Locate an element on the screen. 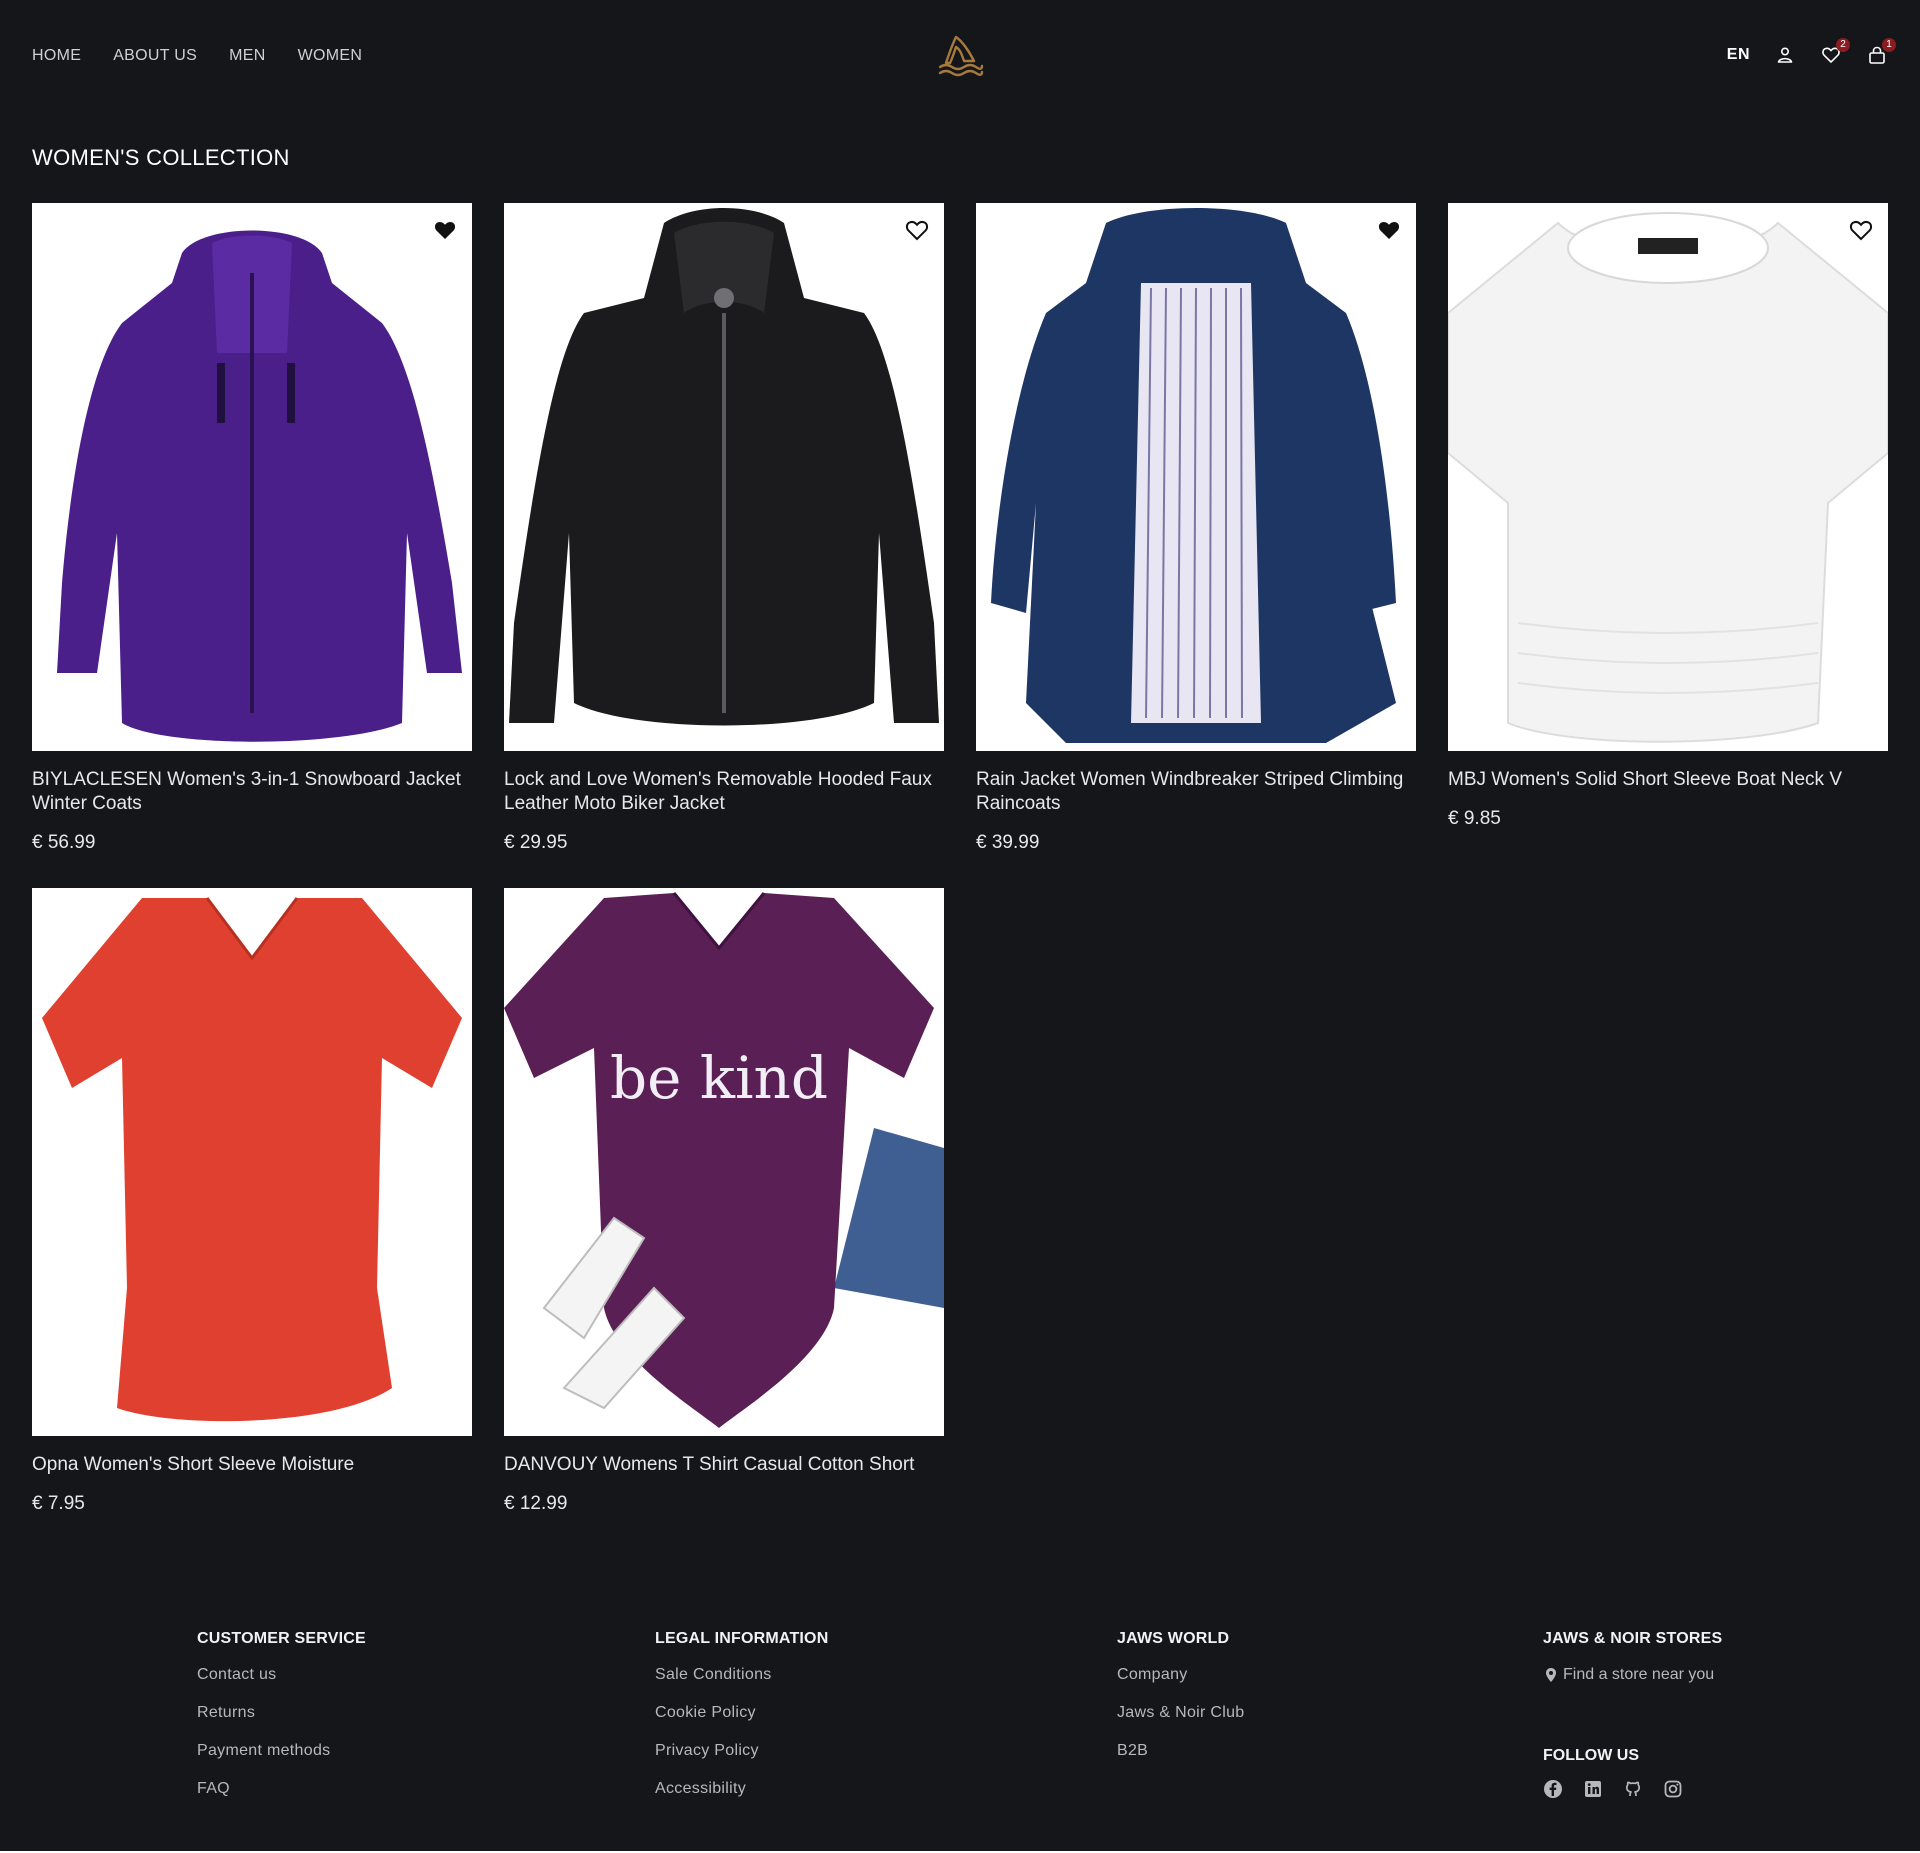 This screenshot has height=1853, width=1920. purple-be-kind-tshirt-image: be kind is located at coordinates (724, 1160).